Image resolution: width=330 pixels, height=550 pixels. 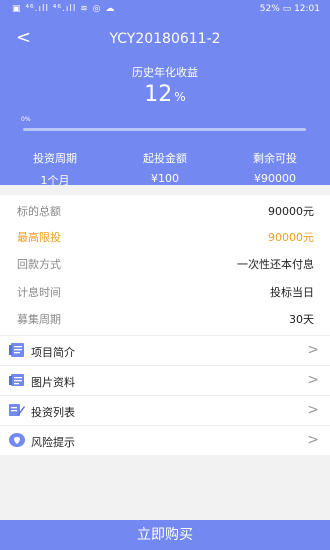 I want to click on stat-value: ¥90000, so click(x=275, y=178).